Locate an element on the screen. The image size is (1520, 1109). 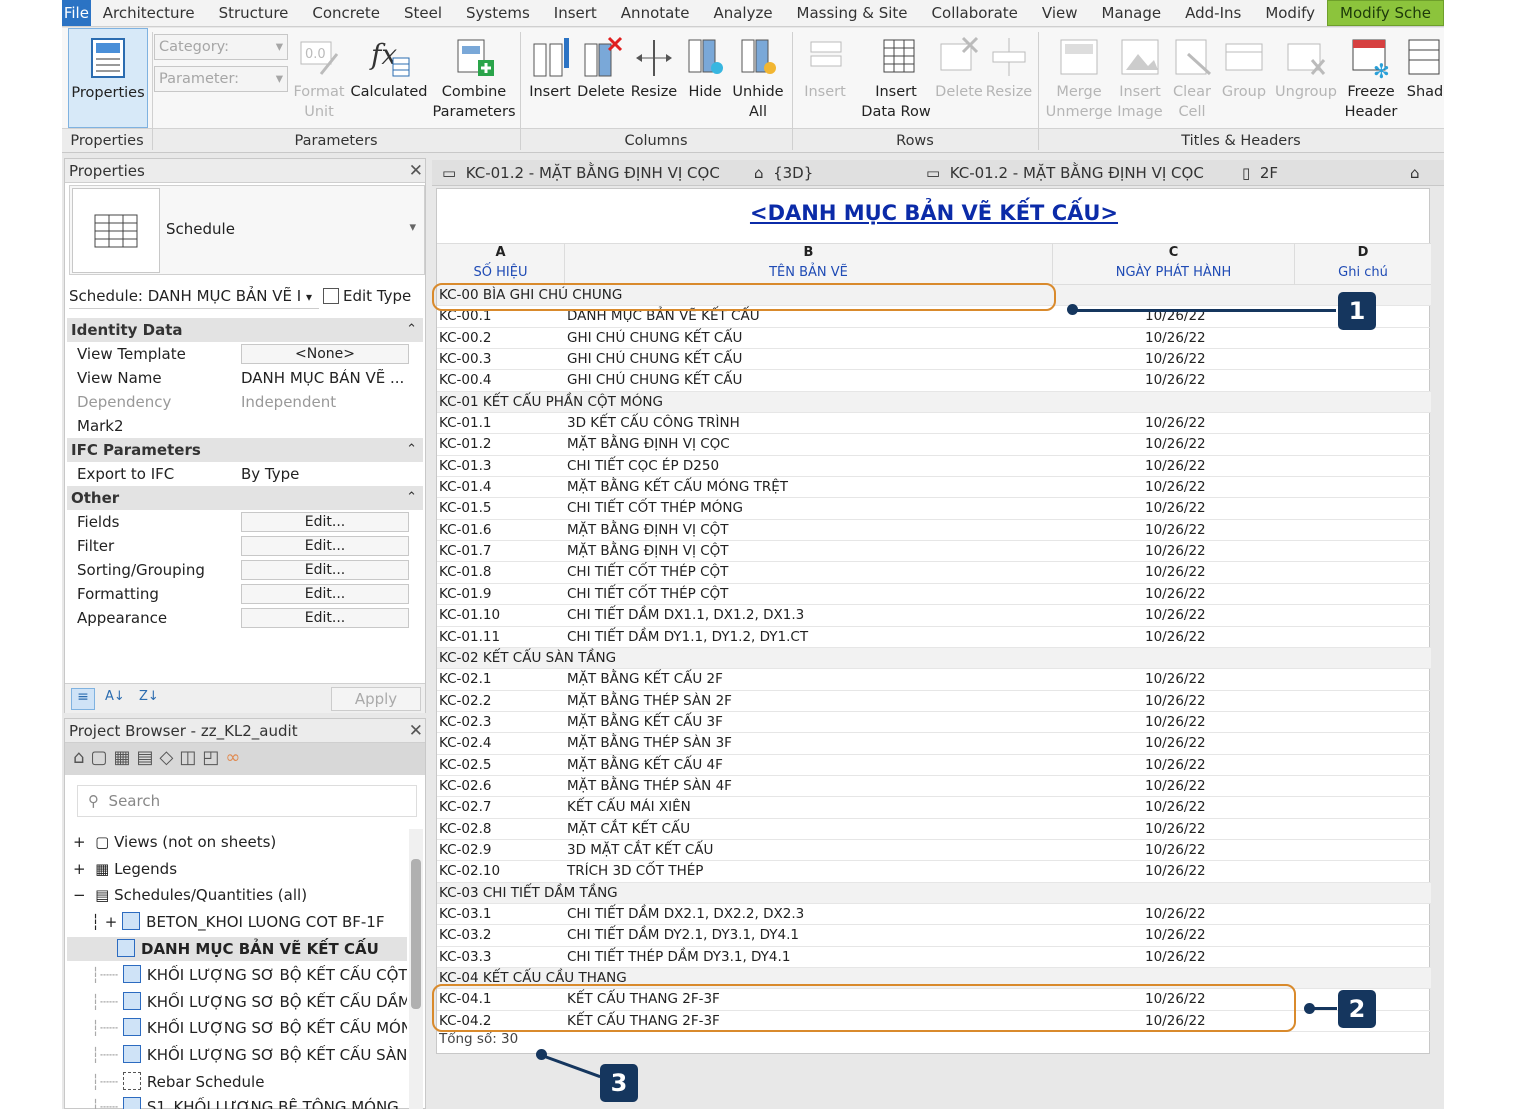
table-row: KC-02.8 MẶT CẮT KẾT CẤU 10/26/22 is located at coordinates (934, 829).